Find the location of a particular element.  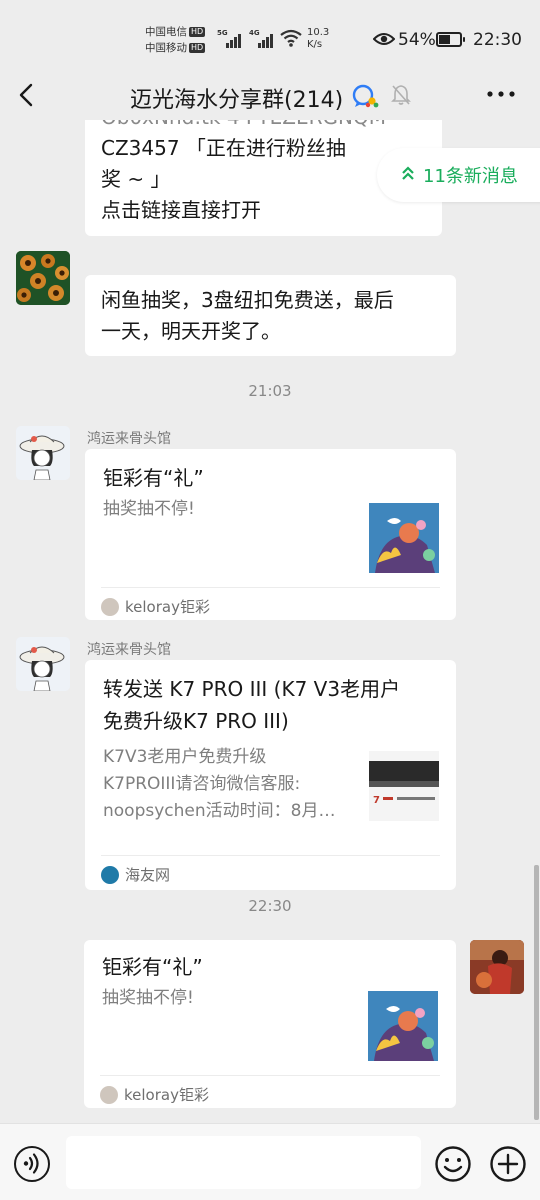

card-source: 海友网 is located at coordinates (270, 870).